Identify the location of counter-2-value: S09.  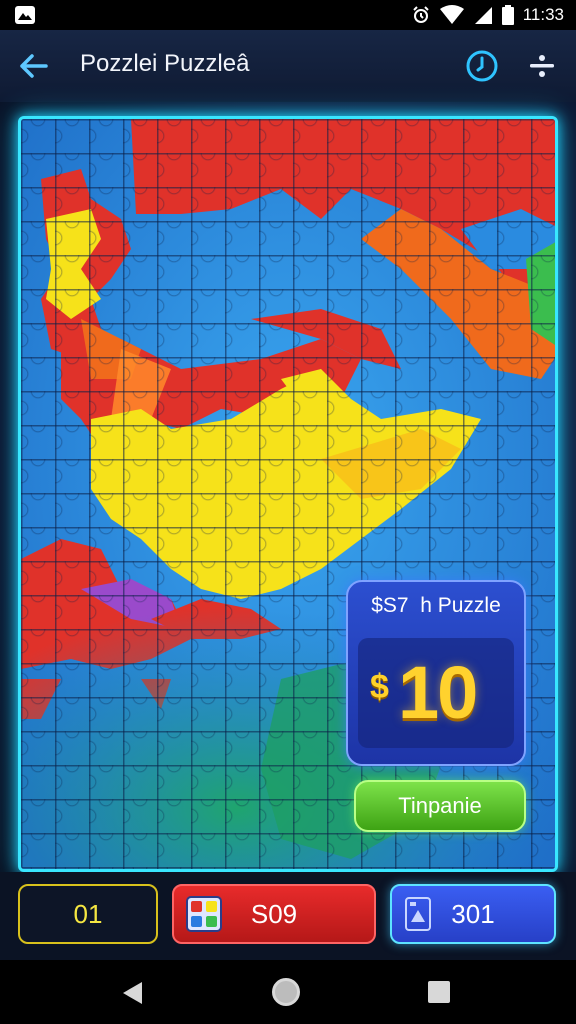
(274, 913).